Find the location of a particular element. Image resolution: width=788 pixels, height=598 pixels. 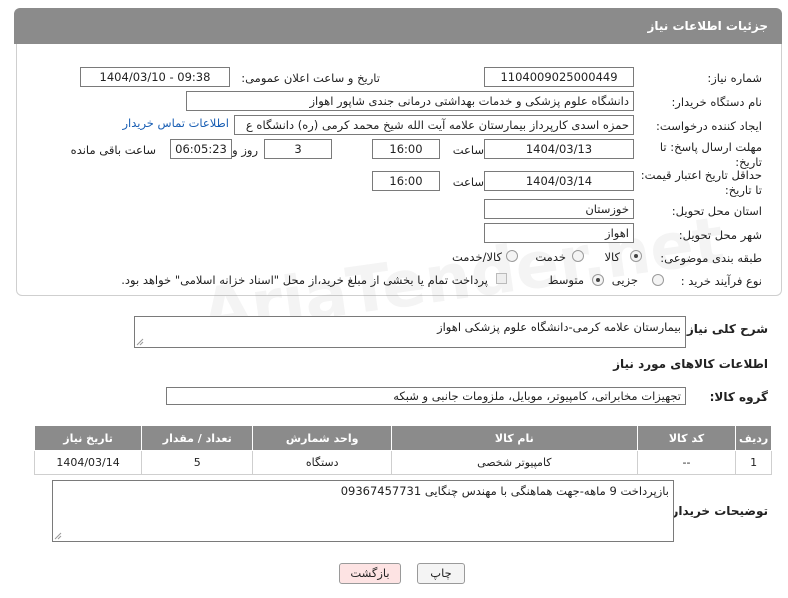

remaining-days-field: 3 is located at coordinates (298, 149).